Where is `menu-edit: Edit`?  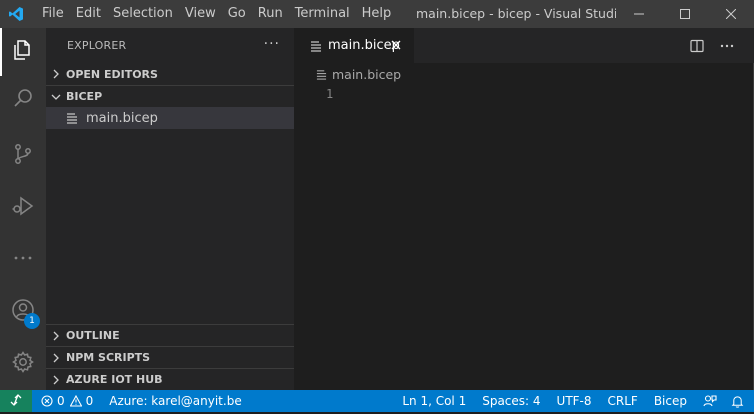 menu-edit: Edit is located at coordinates (88, 14).